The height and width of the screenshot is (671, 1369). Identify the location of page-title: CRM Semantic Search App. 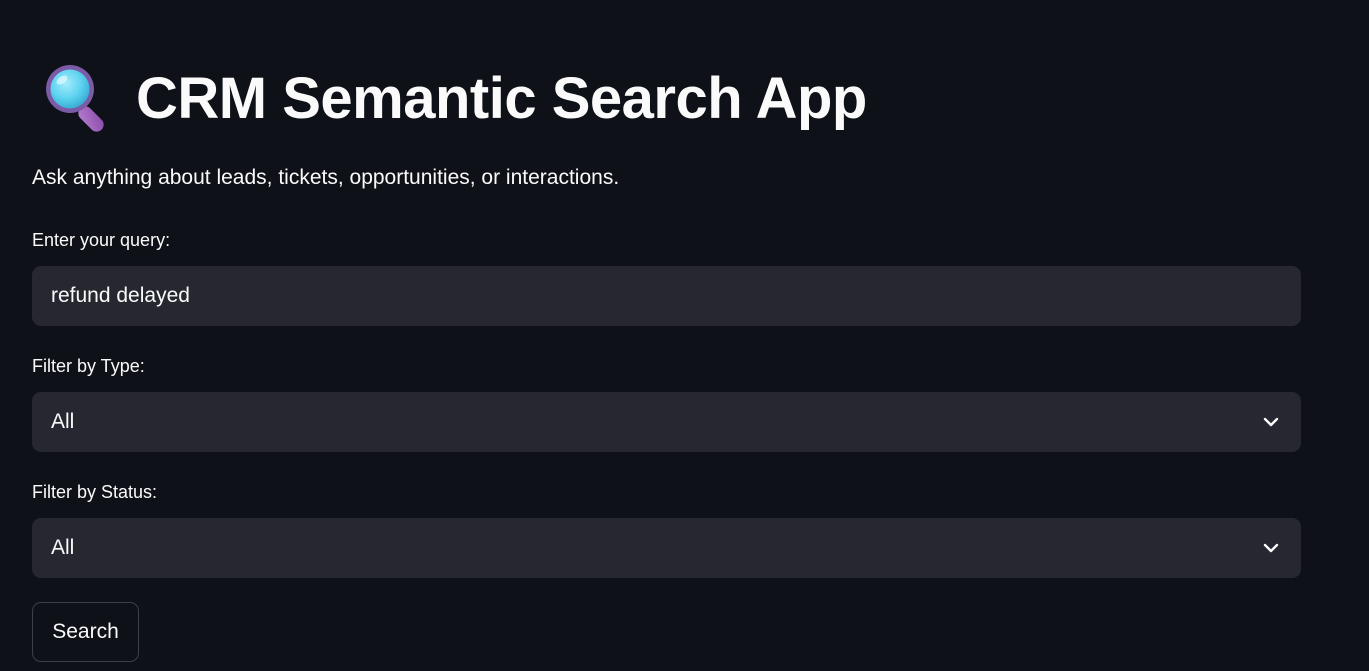
(501, 98).